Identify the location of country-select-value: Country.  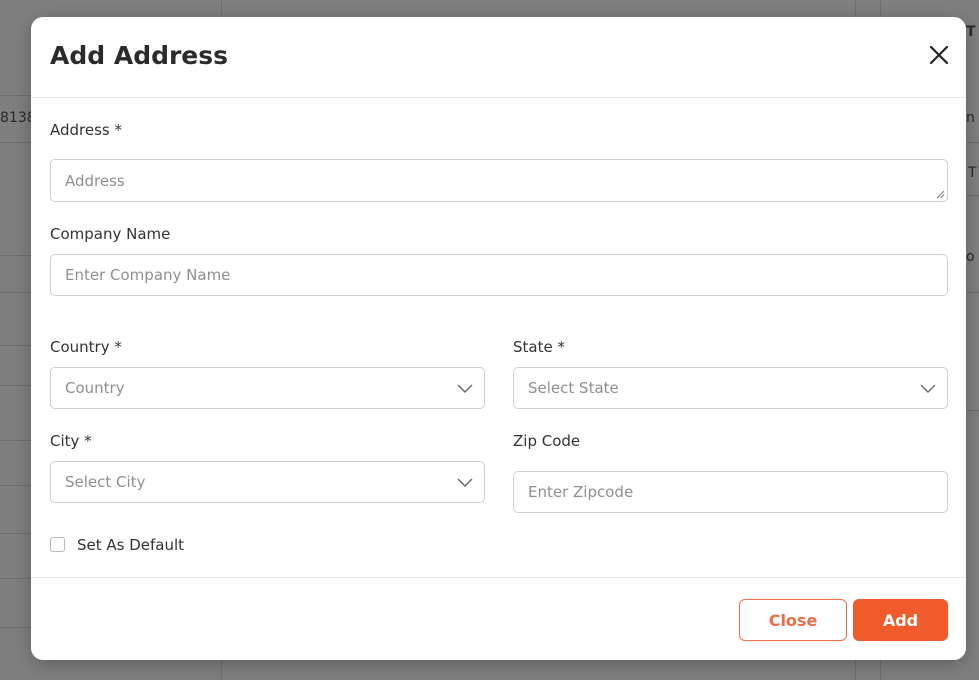
(95, 388).